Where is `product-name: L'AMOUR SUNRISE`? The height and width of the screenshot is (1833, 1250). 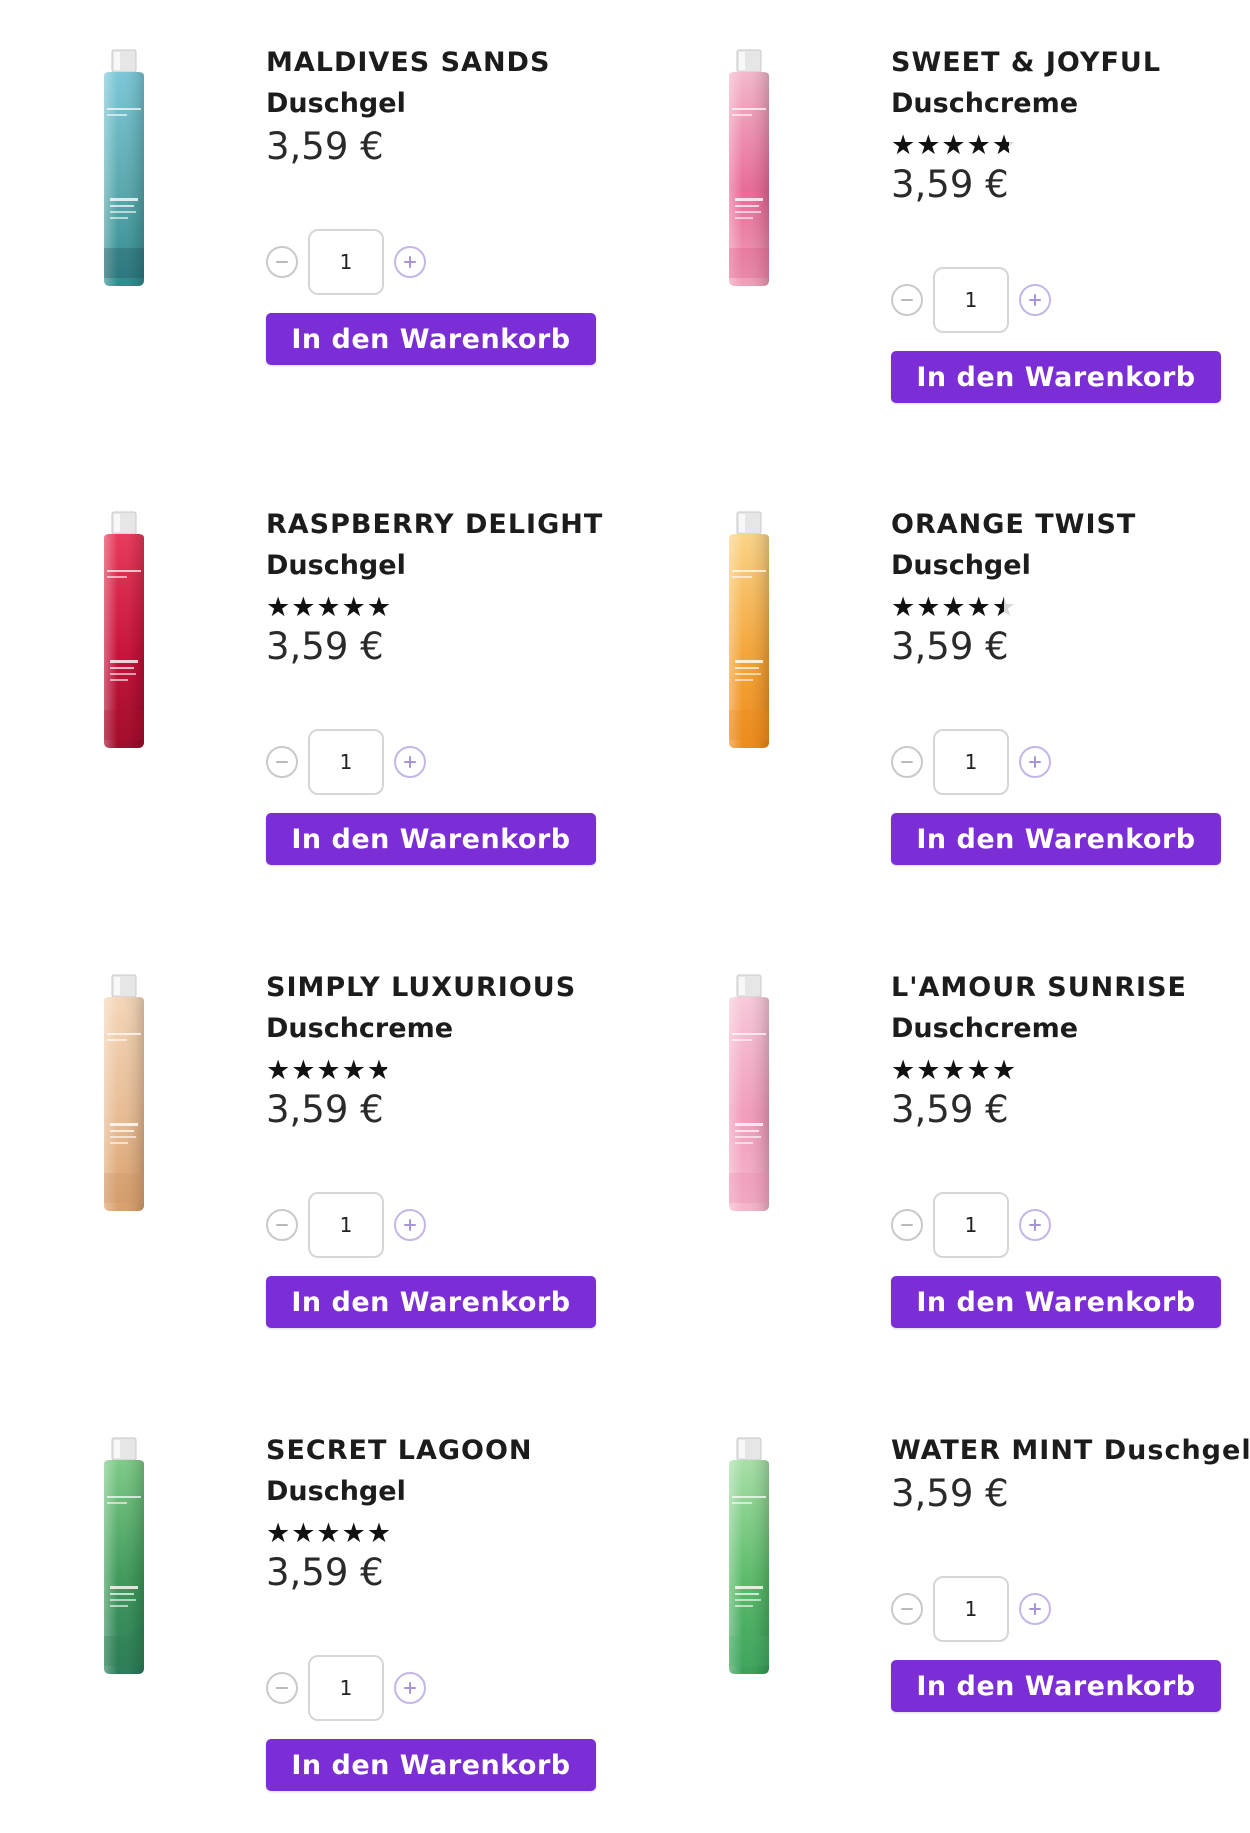
product-name: L'AMOUR SUNRISE is located at coordinates (1066, 987).